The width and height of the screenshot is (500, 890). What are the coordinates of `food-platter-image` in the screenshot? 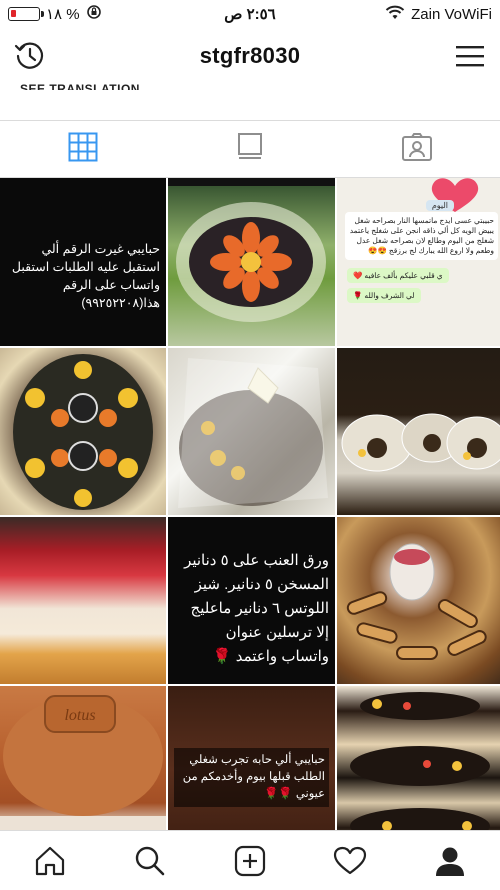 It's located at (251, 250).